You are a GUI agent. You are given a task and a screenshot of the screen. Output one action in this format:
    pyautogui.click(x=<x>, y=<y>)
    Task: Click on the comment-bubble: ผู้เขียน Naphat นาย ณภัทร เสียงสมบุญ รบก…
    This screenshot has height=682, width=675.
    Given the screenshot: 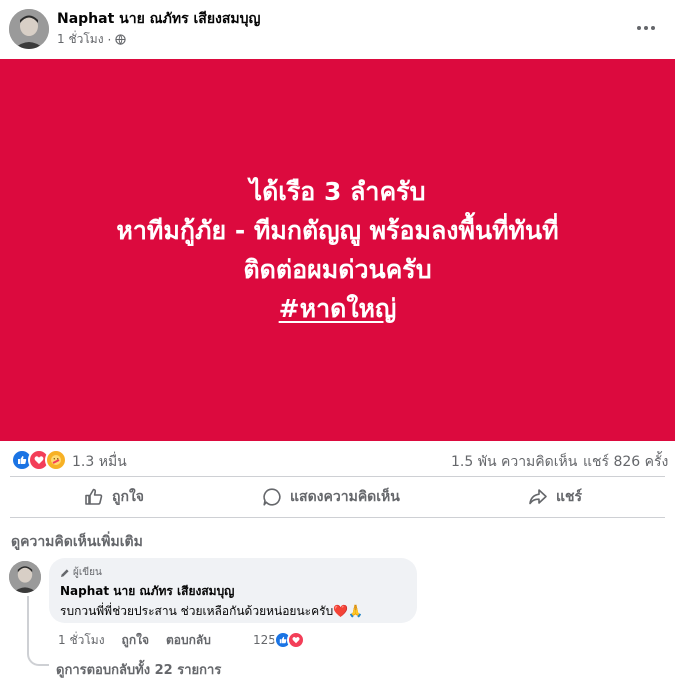 What is the action you would take?
    pyautogui.click(x=233, y=590)
    